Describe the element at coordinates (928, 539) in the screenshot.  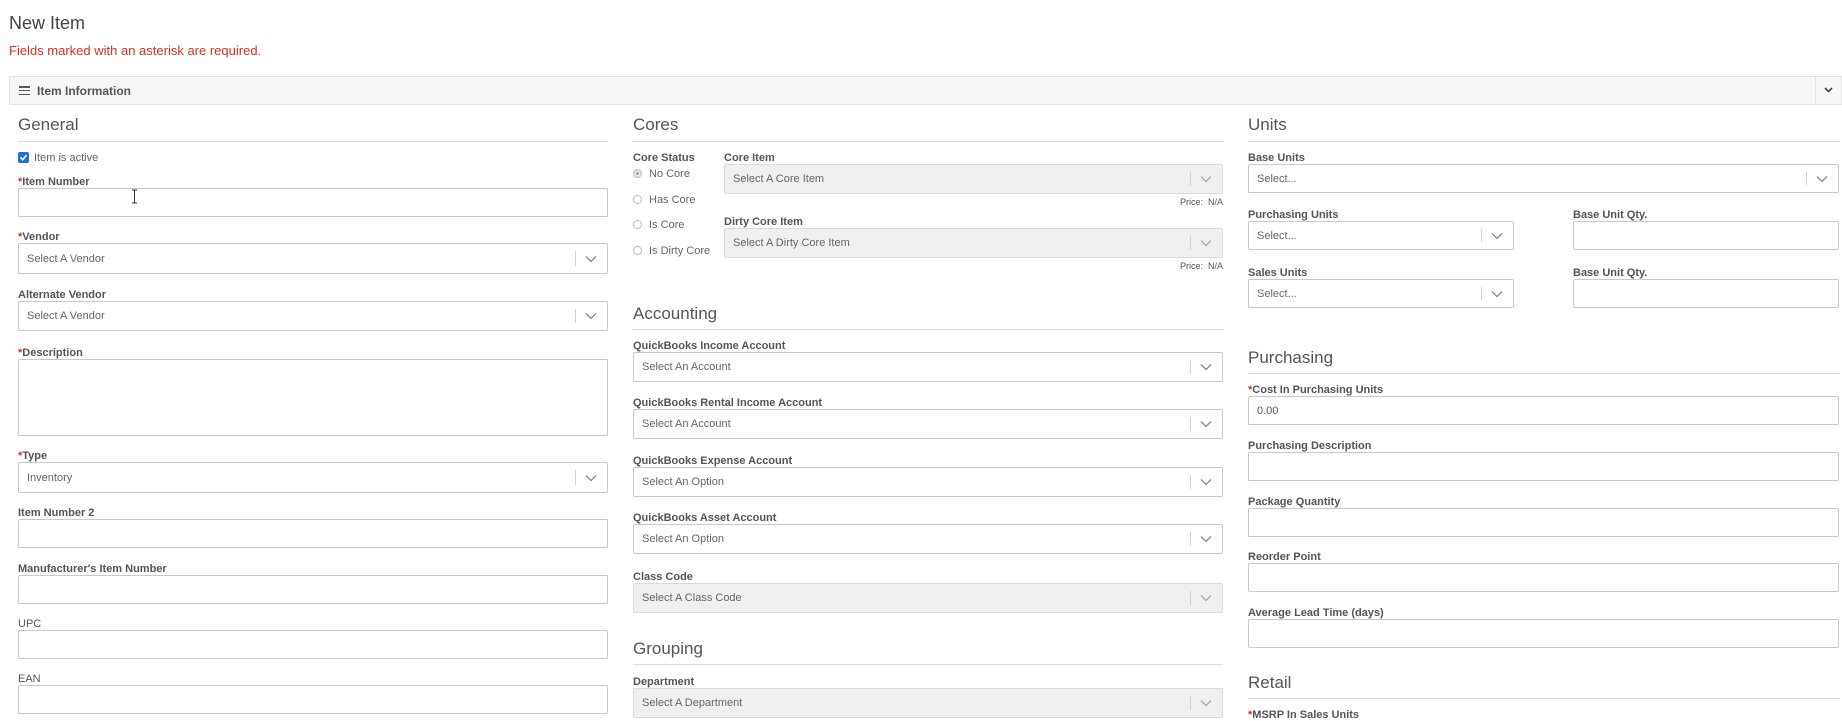
I see `asset-account-select: Select An Option` at that location.